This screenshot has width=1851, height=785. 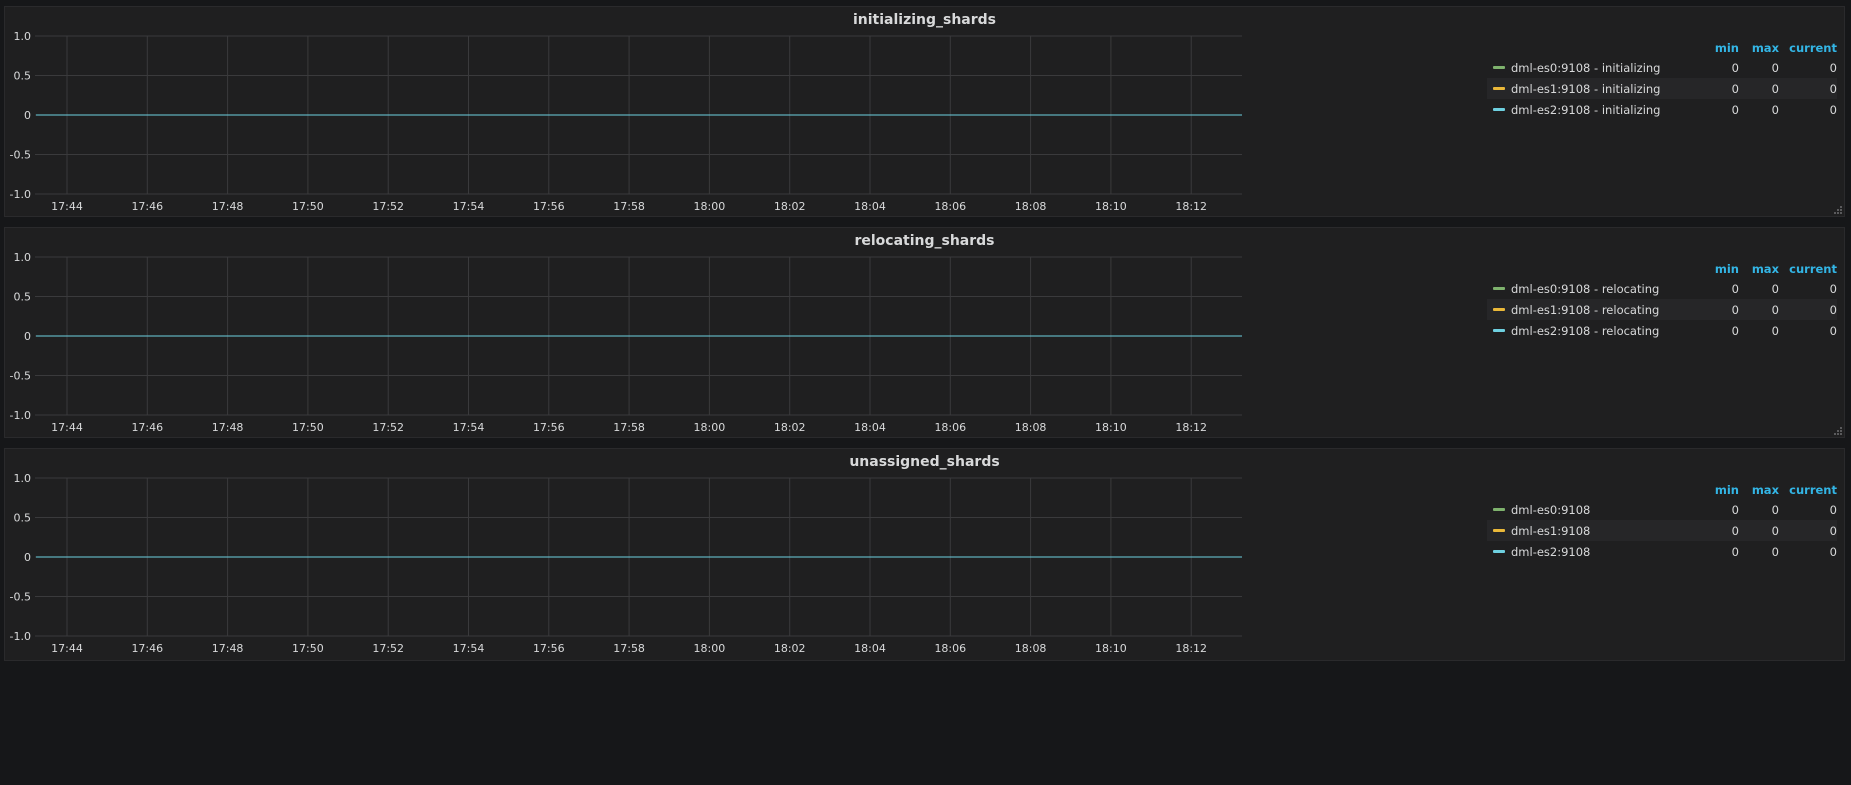 I want to click on legend-item: dml-es0:9108 0 0 0, so click(x=1662, y=509).